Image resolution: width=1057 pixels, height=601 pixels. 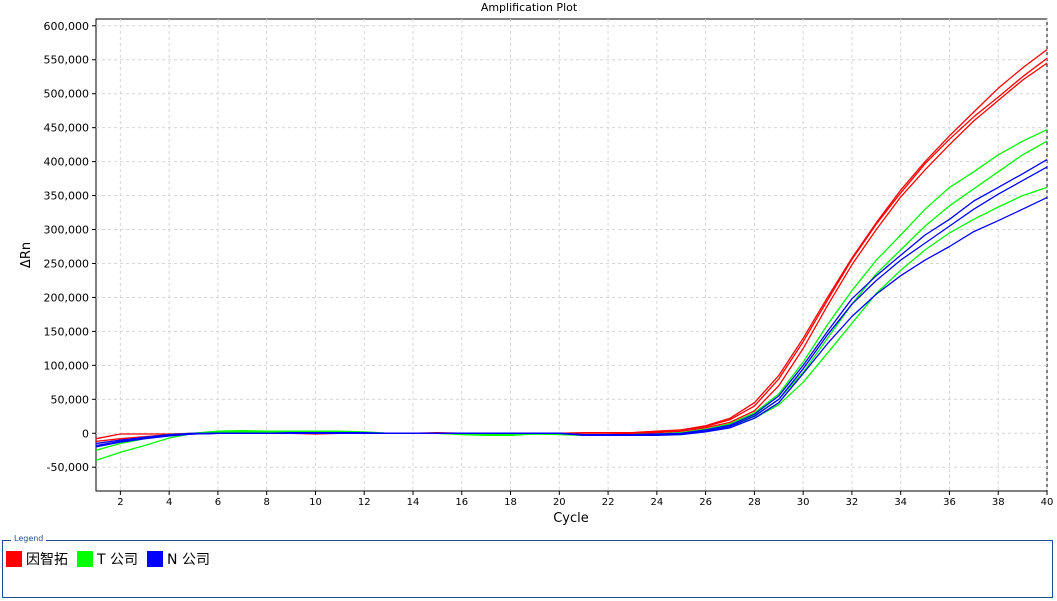 What do you see at coordinates (29, 538) in the screenshot?
I see `legend-caption: Legend` at bounding box center [29, 538].